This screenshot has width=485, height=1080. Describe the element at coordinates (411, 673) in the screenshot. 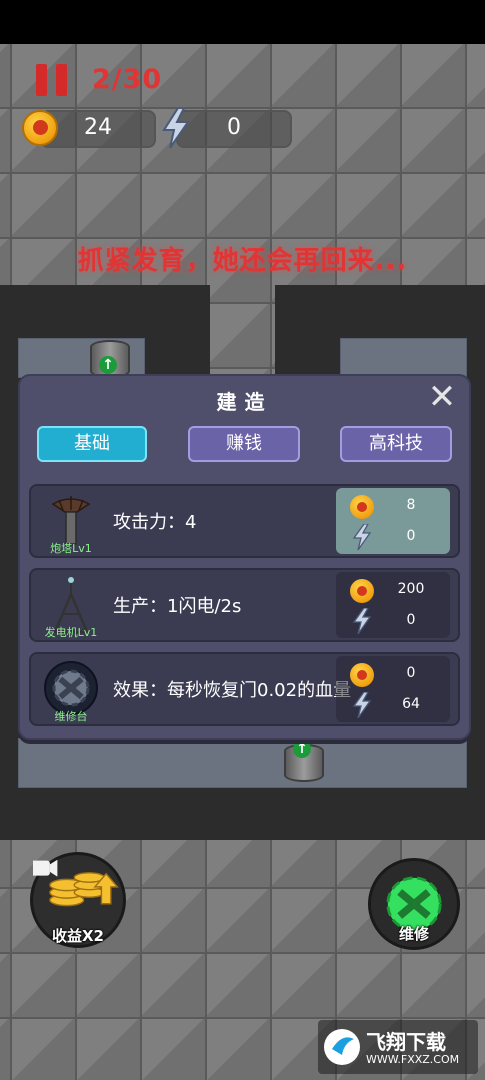

I see `coin-cost: 0` at that location.